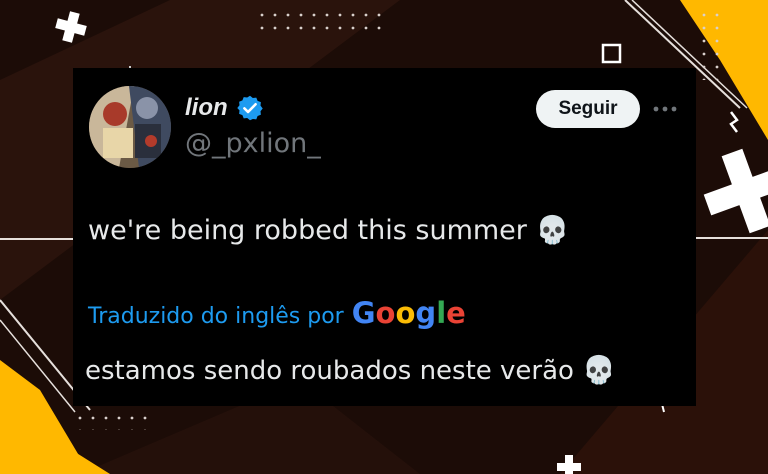 This screenshot has width=768, height=474. I want to click on user-handle: @_pxlion_, so click(253, 143).